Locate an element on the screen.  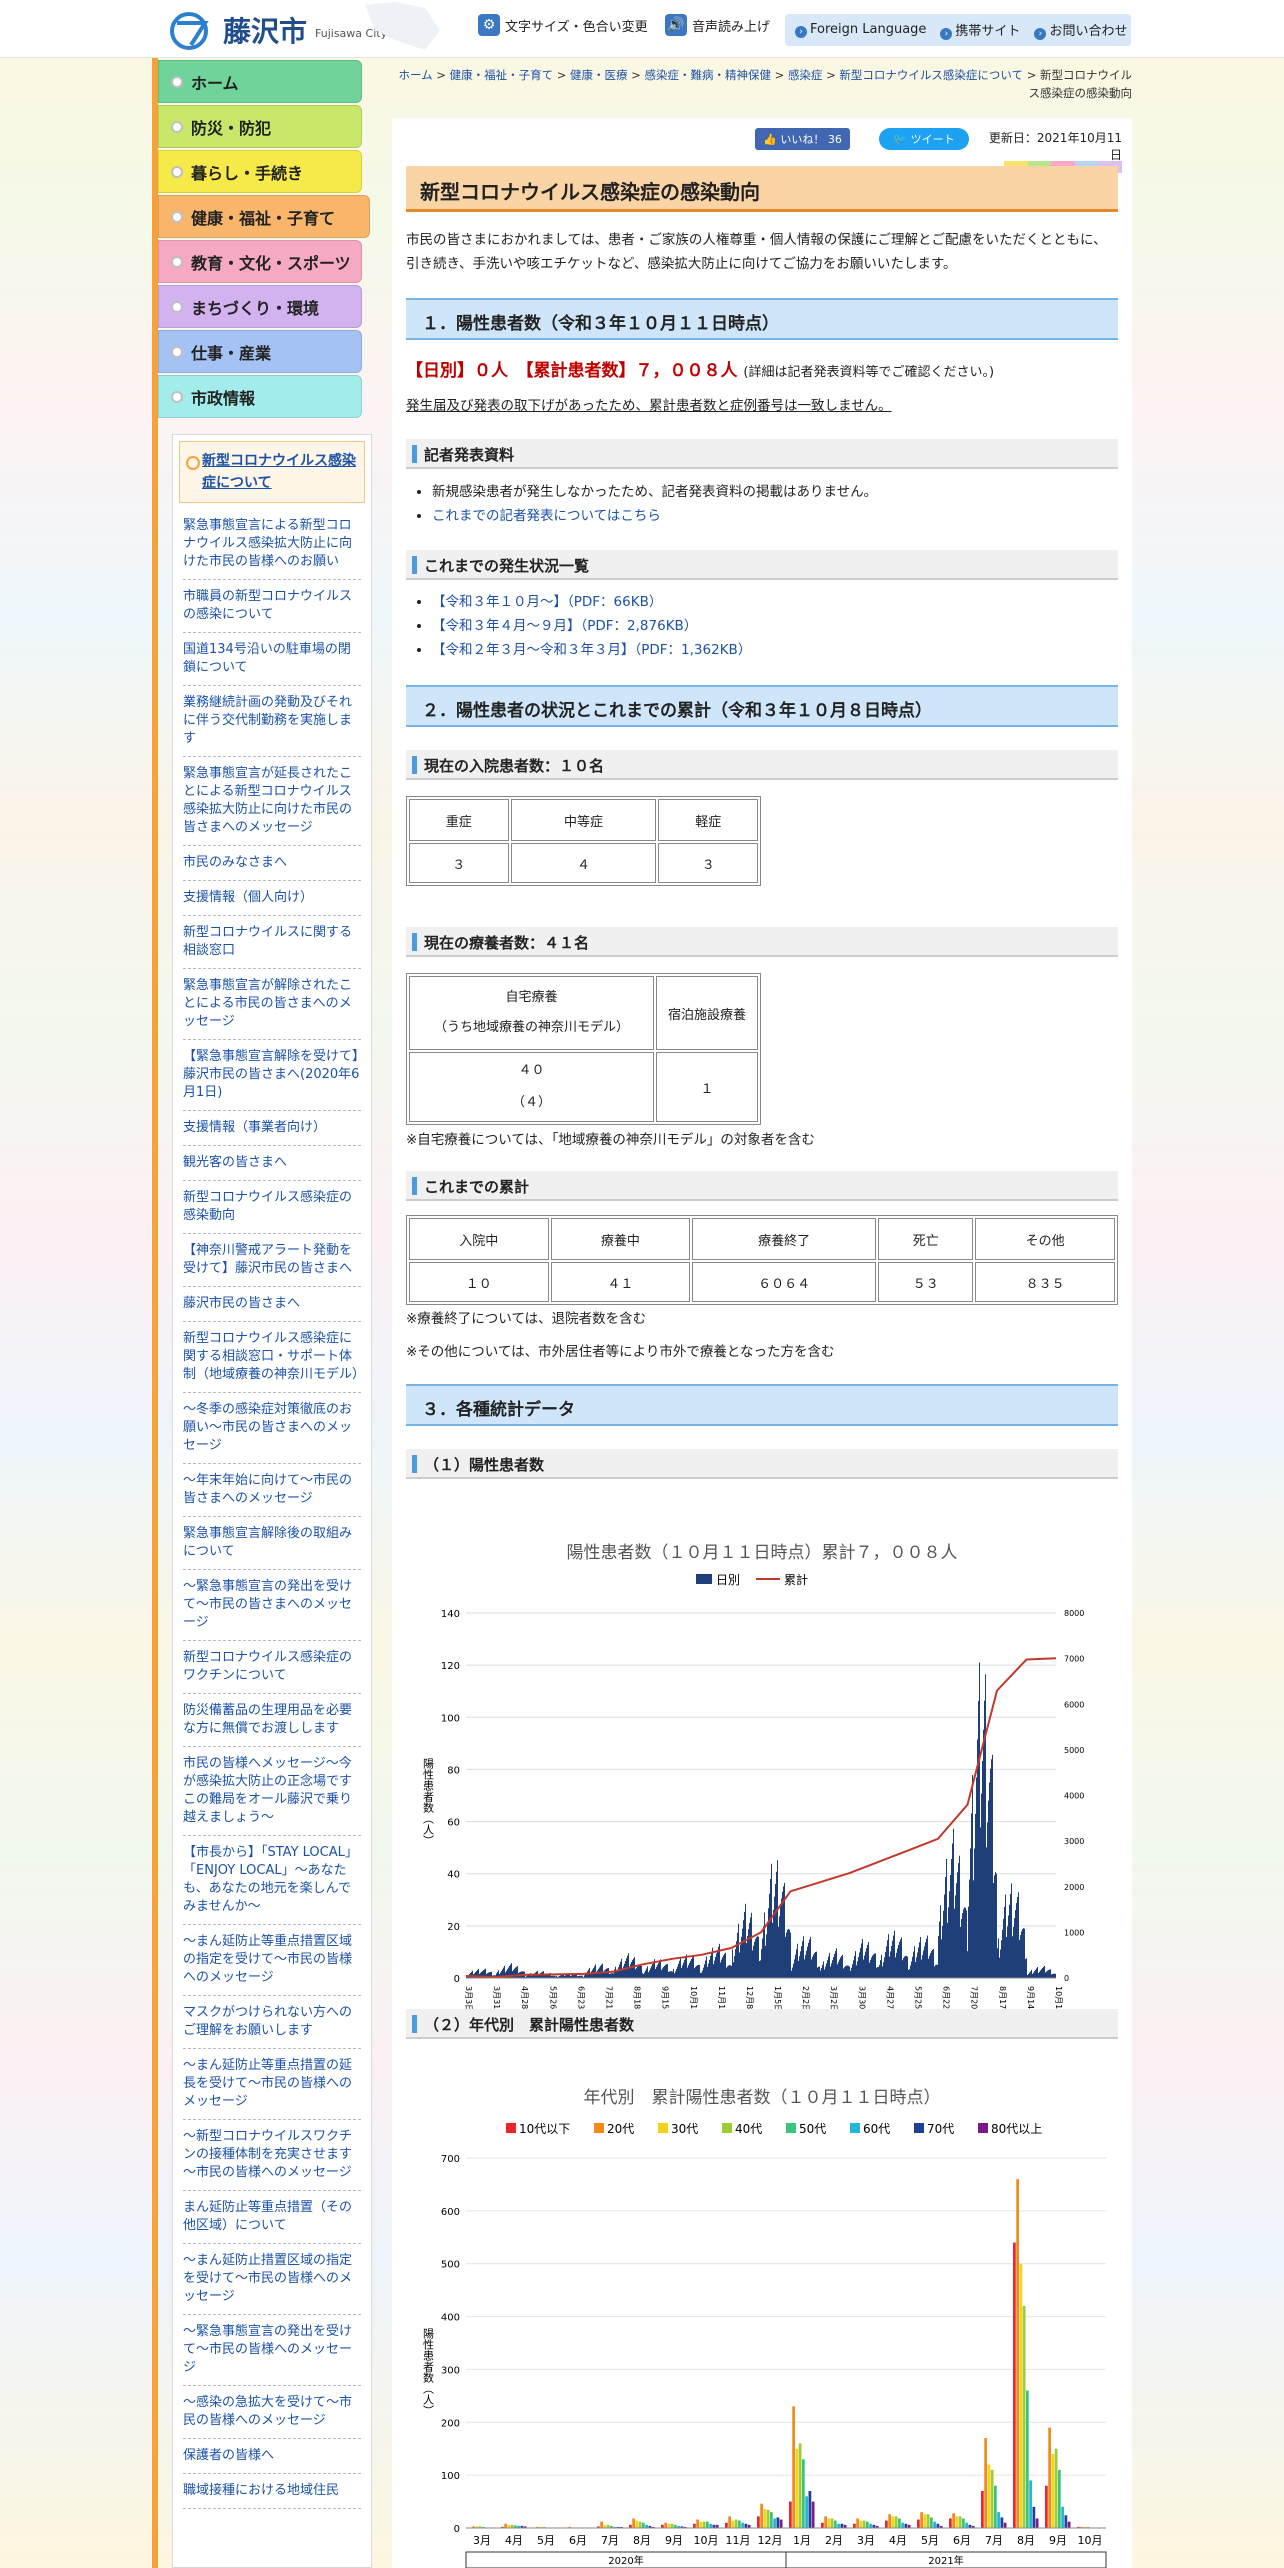
sub-nav-link: マスクがつけられない方へのご理解をお願いします is located at coordinates (272, 2022).